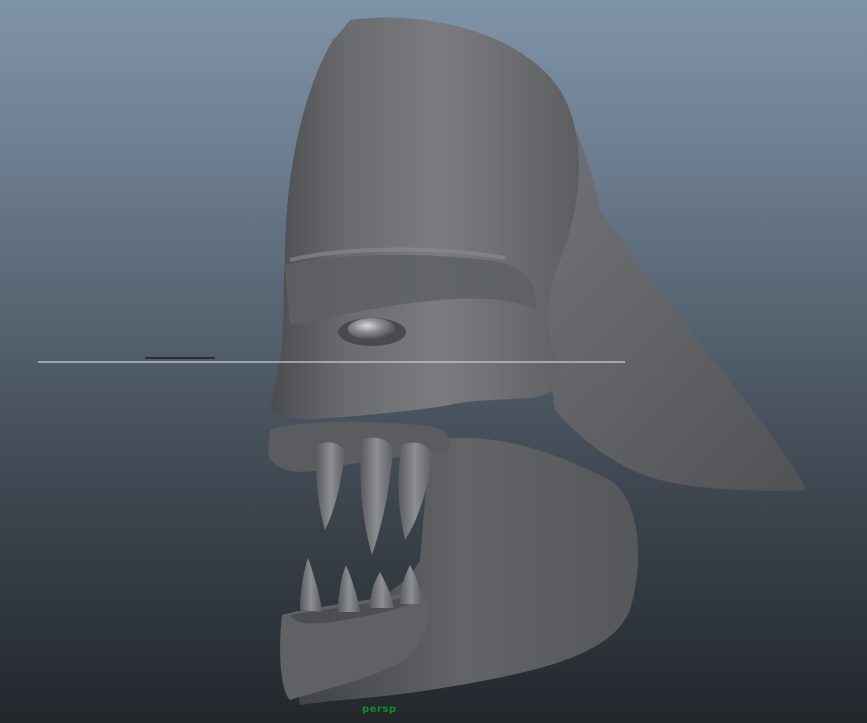  What do you see at coordinates (379, 709) in the screenshot?
I see `camera-name-label: persp` at bounding box center [379, 709].